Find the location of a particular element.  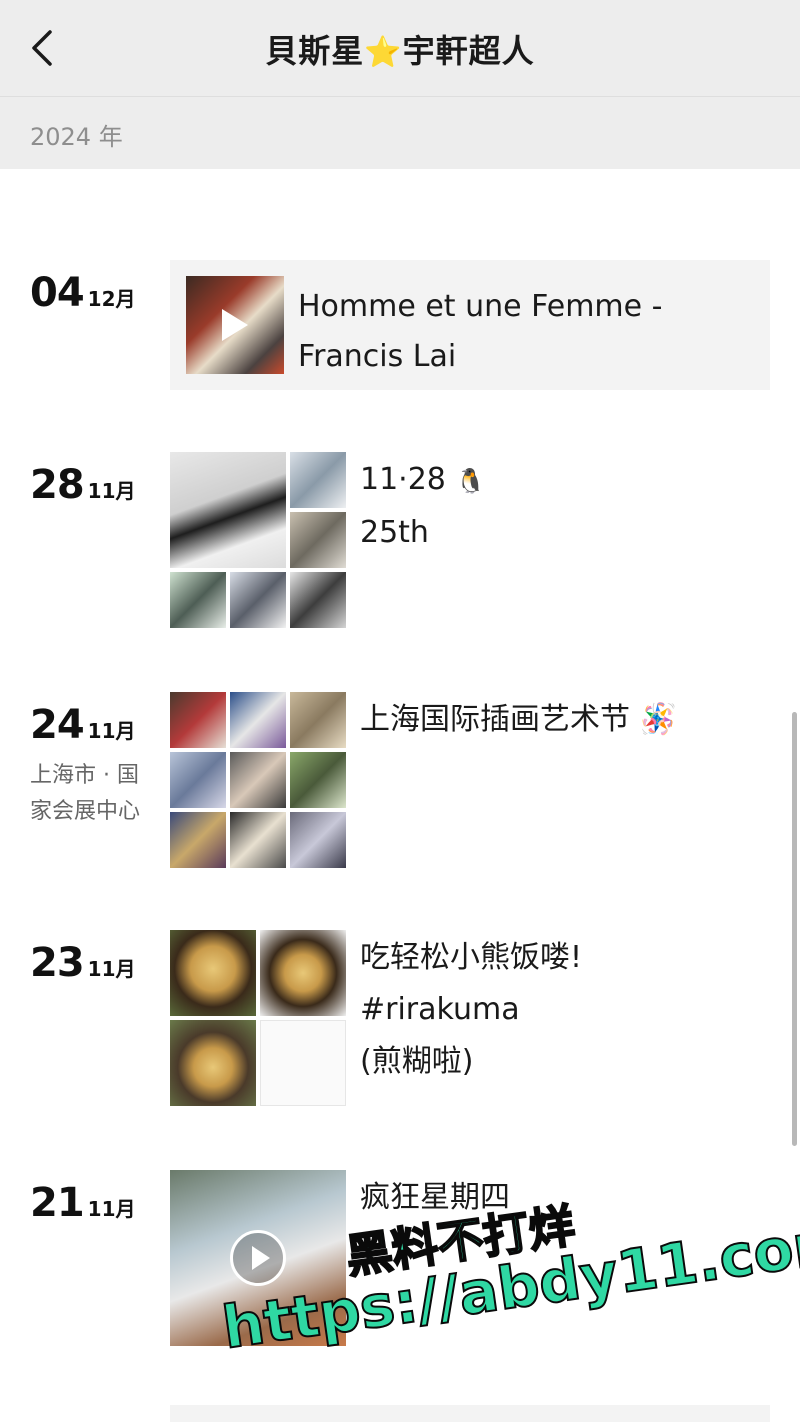

post-day: 04 is located at coordinates (57, 293).